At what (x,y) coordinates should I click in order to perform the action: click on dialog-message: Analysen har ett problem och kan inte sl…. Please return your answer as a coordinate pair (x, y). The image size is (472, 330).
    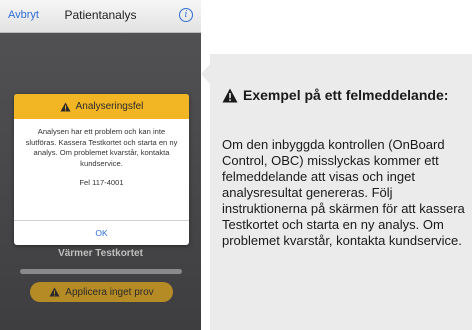
    Looking at the image, I should click on (101, 147).